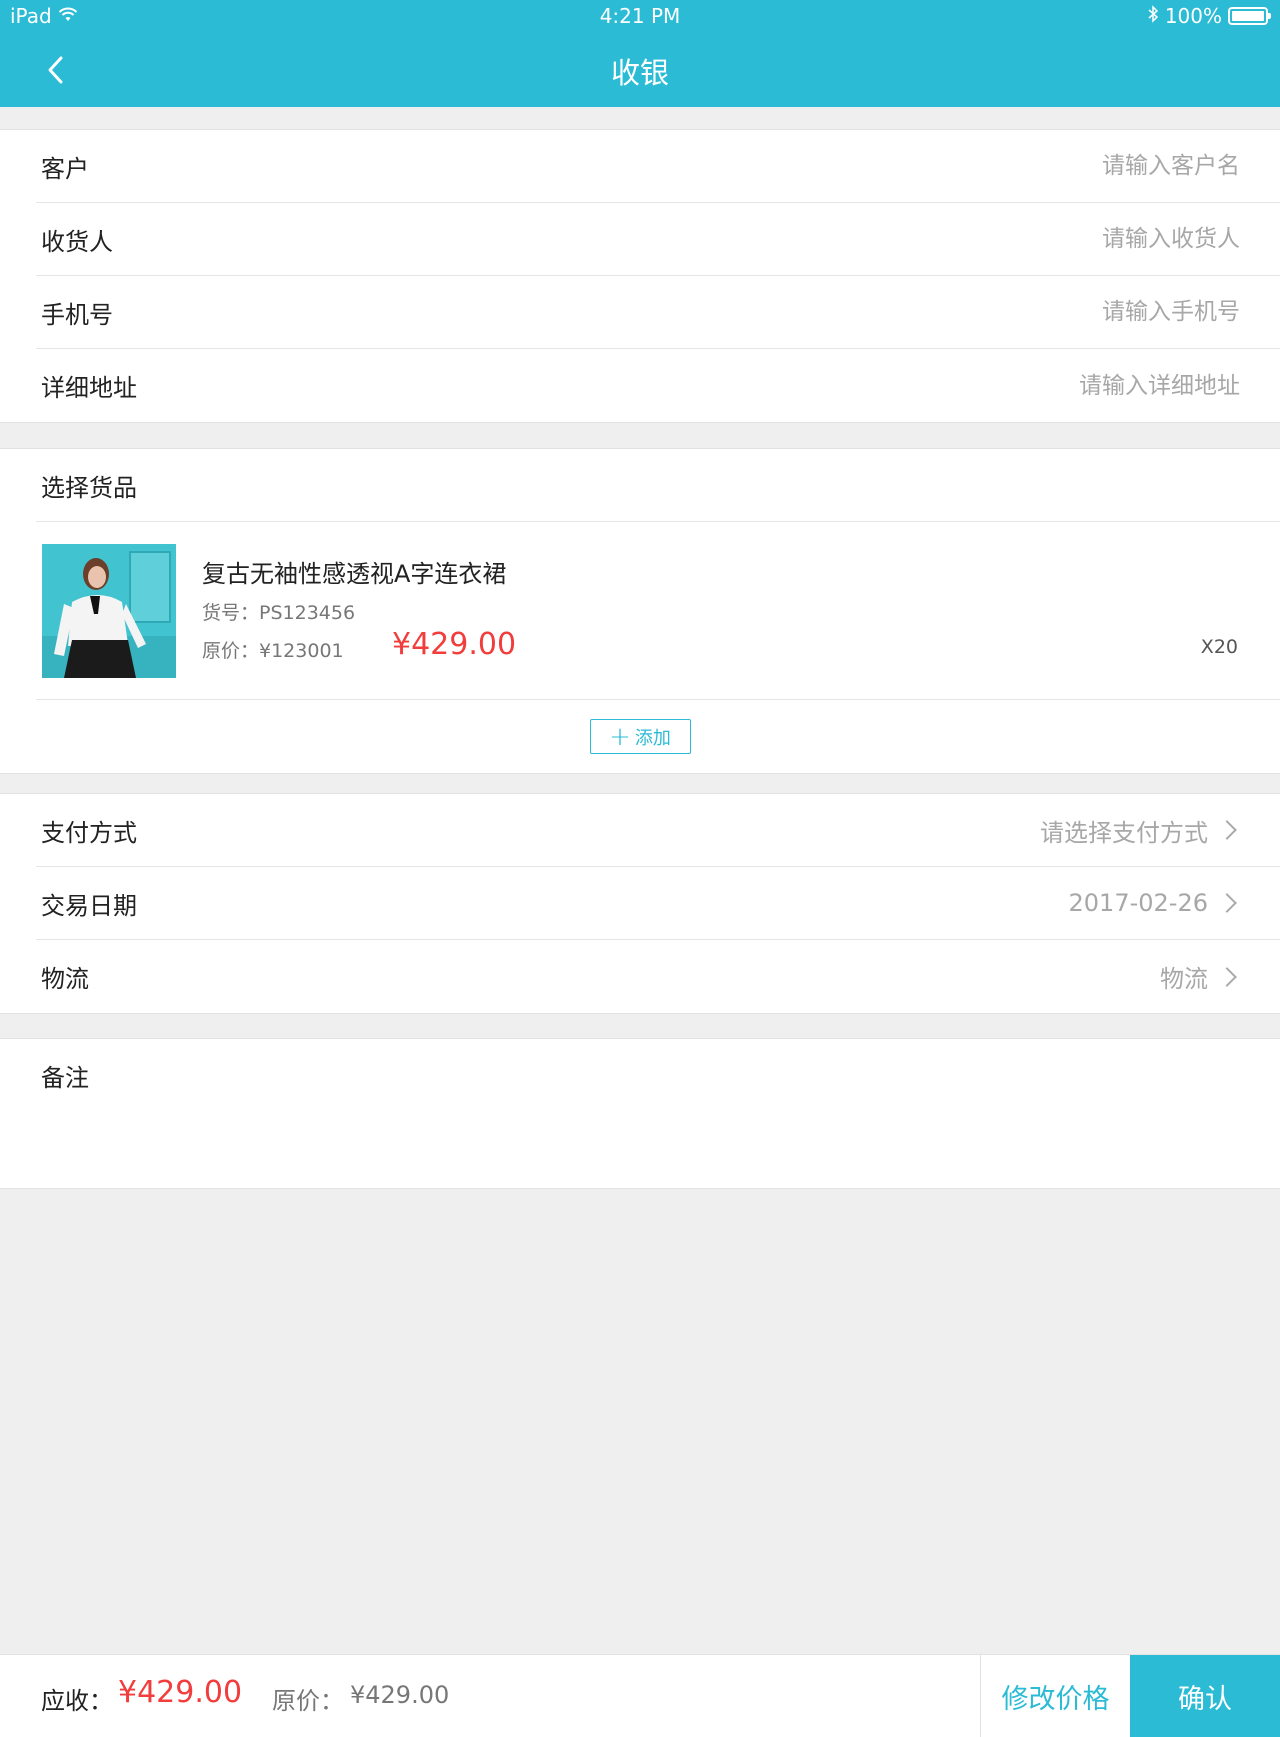  Describe the element at coordinates (77, 314) in the screenshot. I see `phone-label: 手机号` at that location.